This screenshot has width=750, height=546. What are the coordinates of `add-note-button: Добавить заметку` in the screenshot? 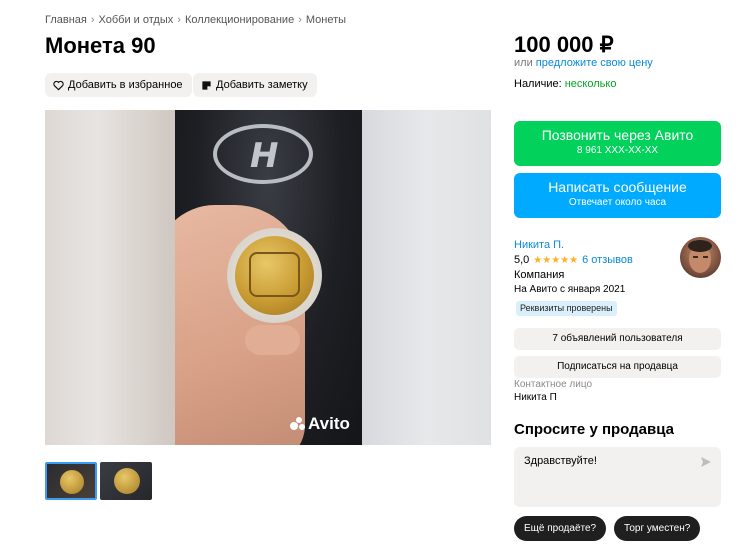 It's located at (255, 85).